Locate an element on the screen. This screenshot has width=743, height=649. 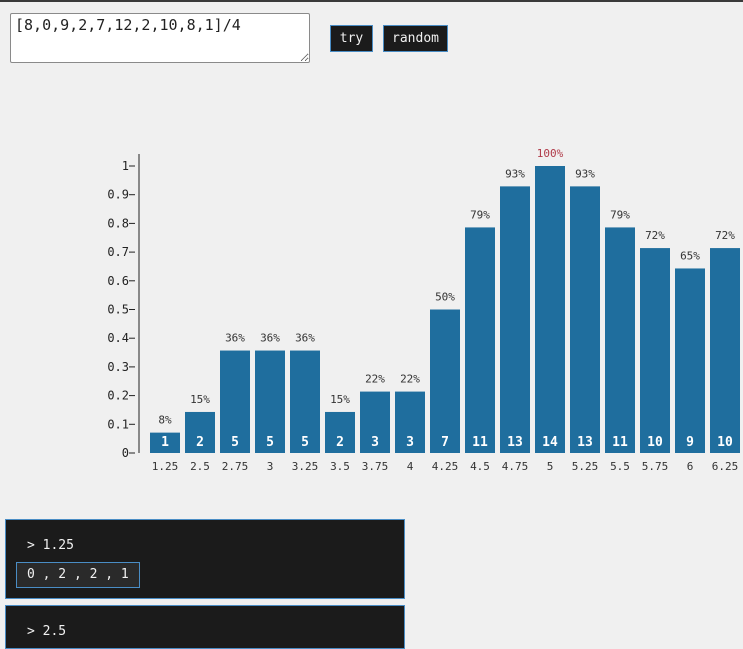
x-tick-label: 4.75 is located at coordinates (515, 466).